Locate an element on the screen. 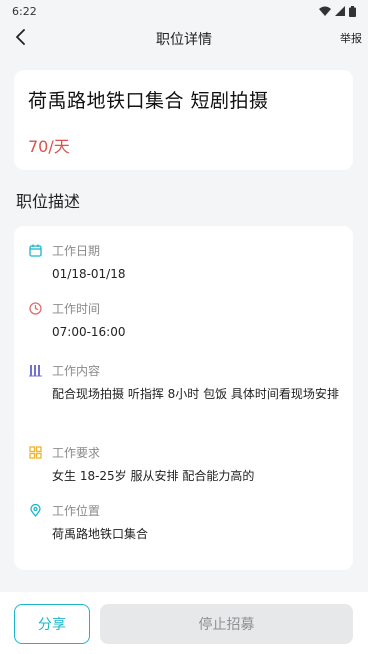 The width and height of the screenshot is (368, 654). job-header-card: 荷禹路地铁口集合 短剧拍摄 70/天 is located at coordinates (183, 120).